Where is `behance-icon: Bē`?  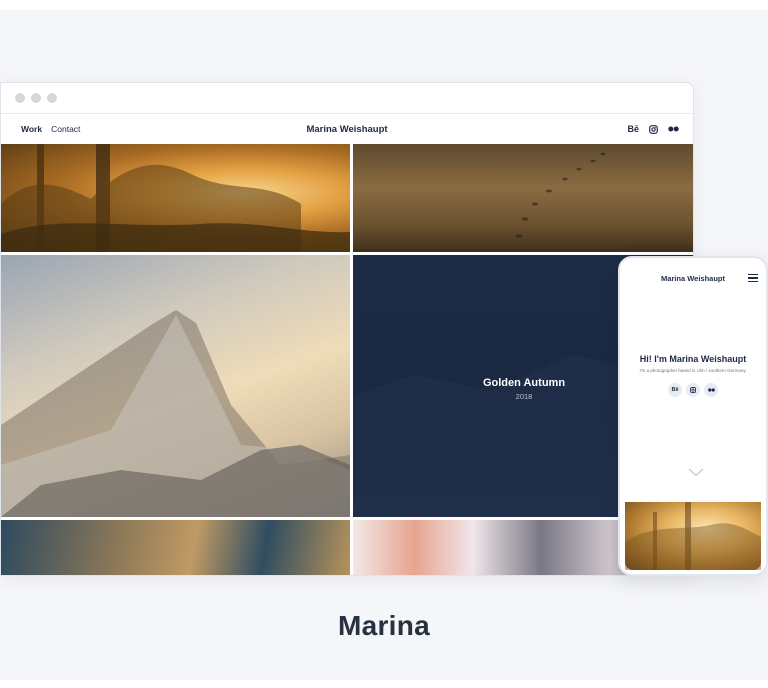 behance-icon: Bē is located at coordinates (633, 129).